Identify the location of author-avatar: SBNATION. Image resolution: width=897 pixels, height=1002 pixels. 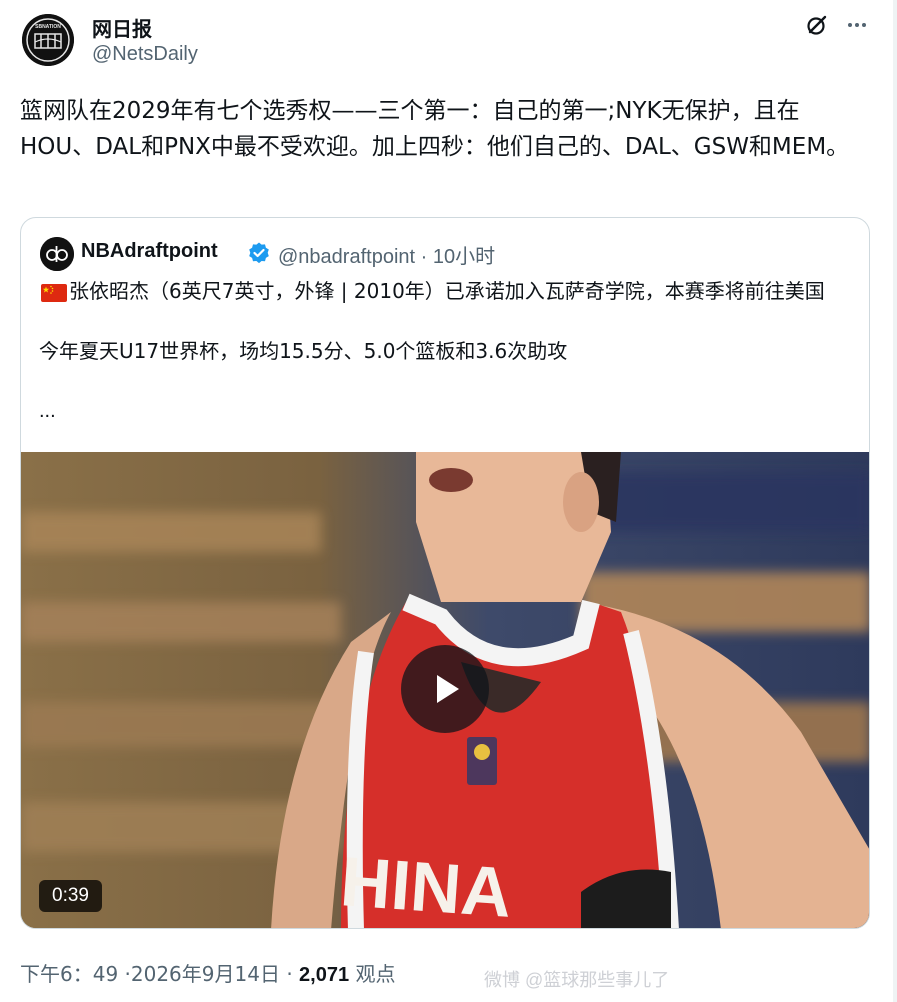
(48, 40).